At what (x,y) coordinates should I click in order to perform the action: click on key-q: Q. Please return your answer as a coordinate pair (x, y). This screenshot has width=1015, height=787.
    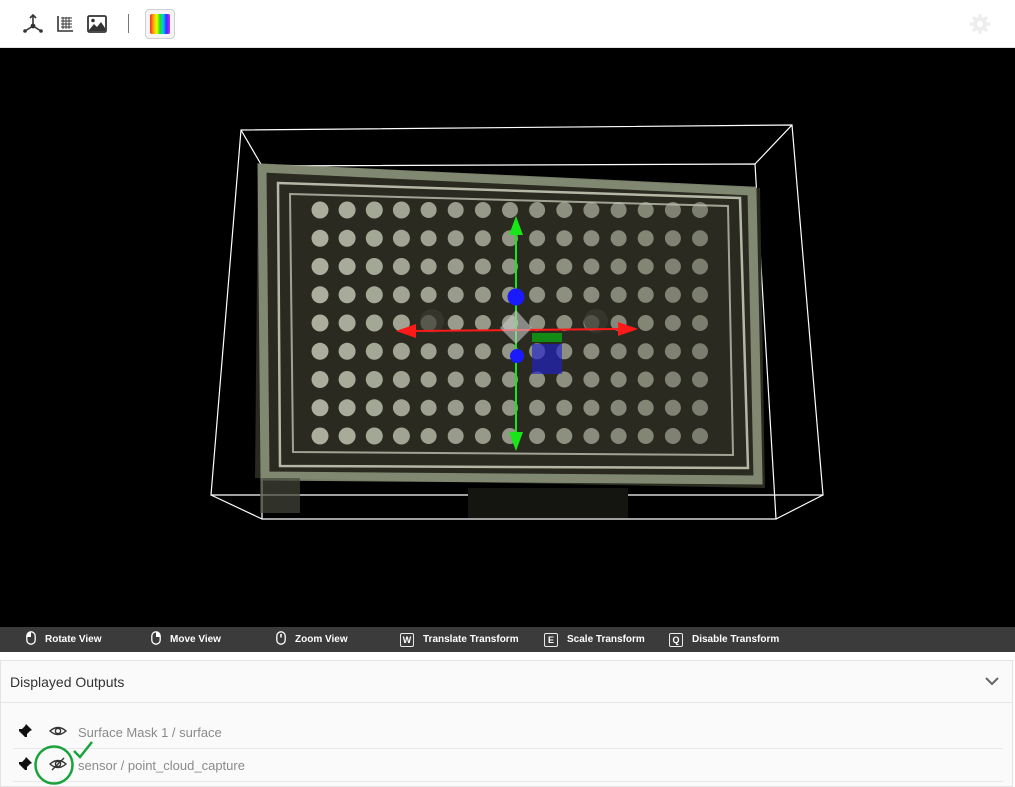
    Looking at the image, I should click on (676, 639).